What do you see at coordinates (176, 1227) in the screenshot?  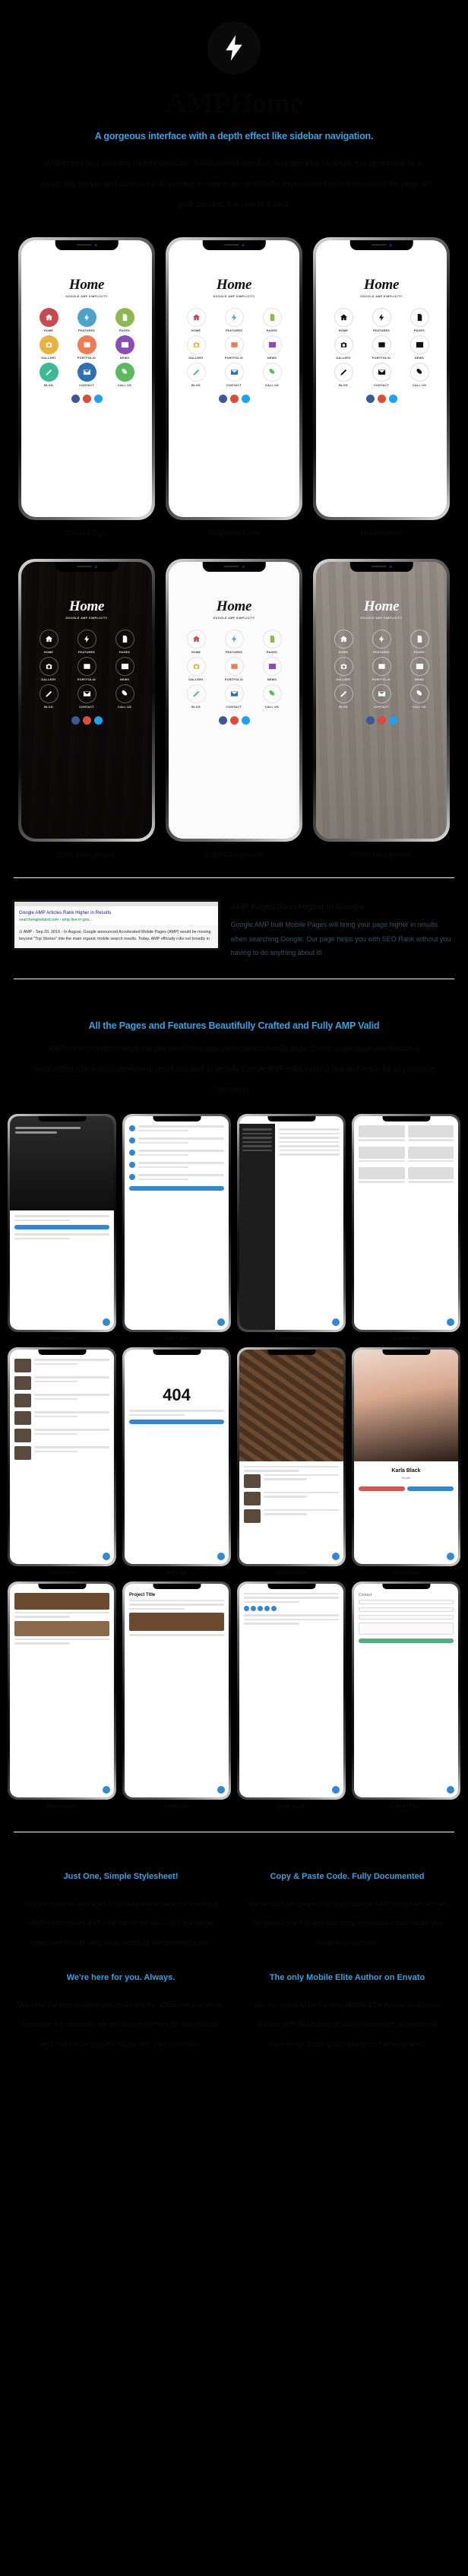 I see `showcase-item: AMP Forms` at bounding box center [176, 1227].